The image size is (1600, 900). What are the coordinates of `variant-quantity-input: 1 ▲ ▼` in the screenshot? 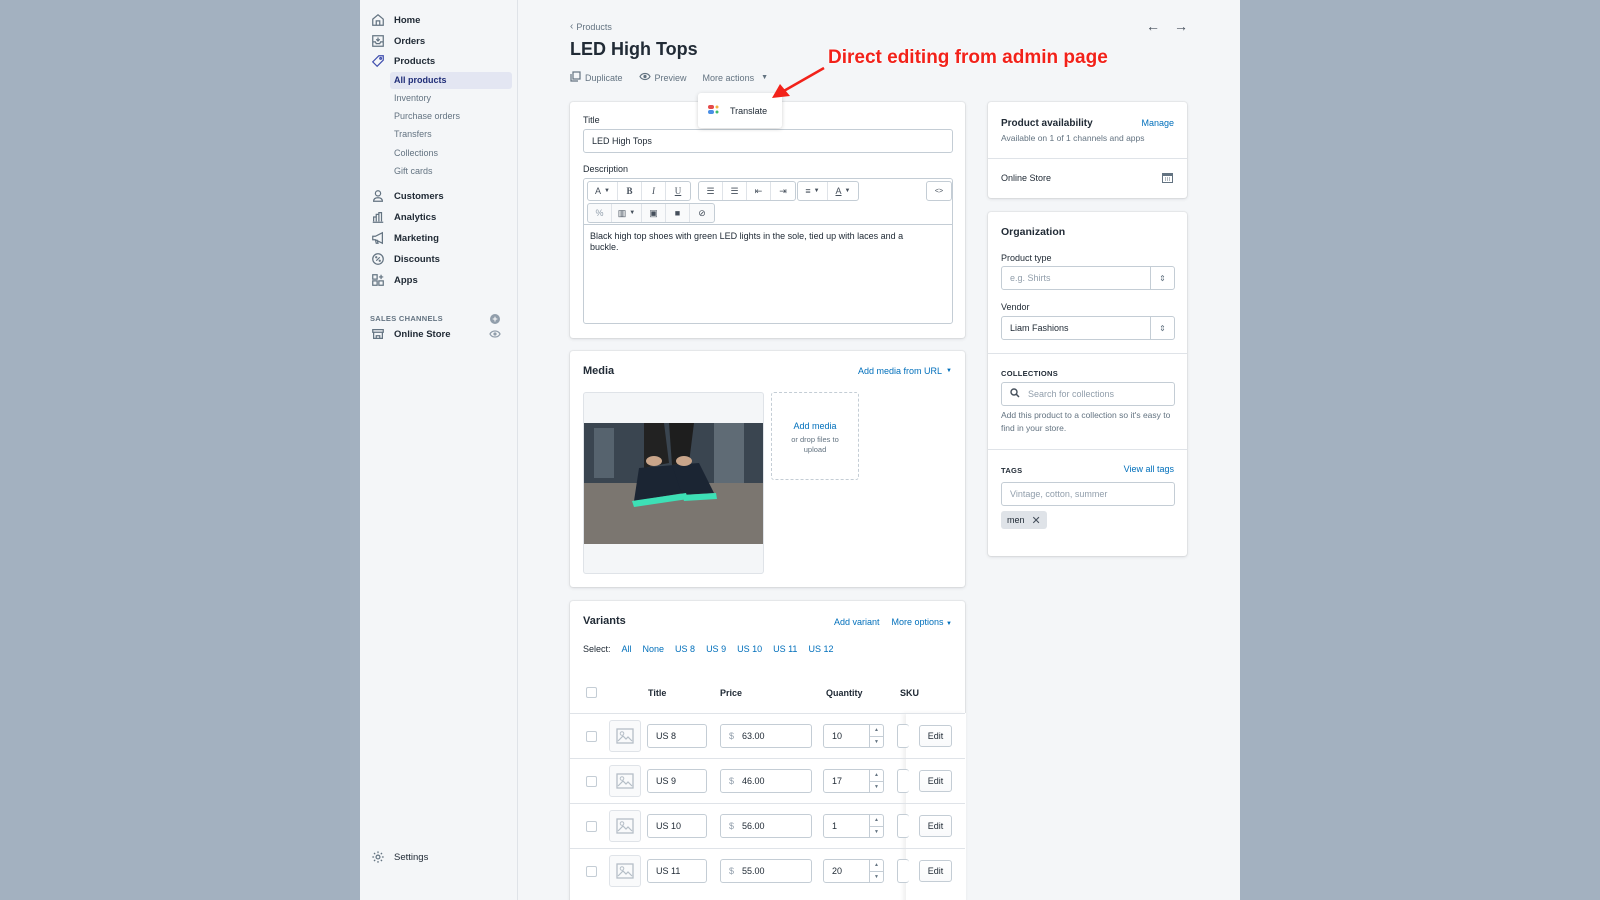 It's located at (853, 826).